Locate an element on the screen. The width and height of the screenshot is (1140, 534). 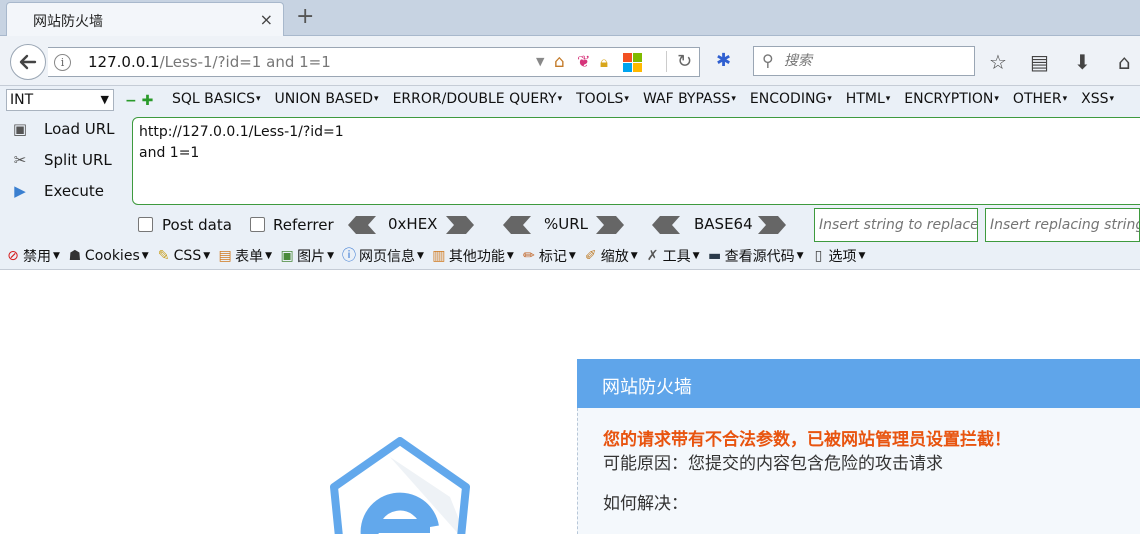
home-icon: ⌂ is located at coordinates (564, 62).